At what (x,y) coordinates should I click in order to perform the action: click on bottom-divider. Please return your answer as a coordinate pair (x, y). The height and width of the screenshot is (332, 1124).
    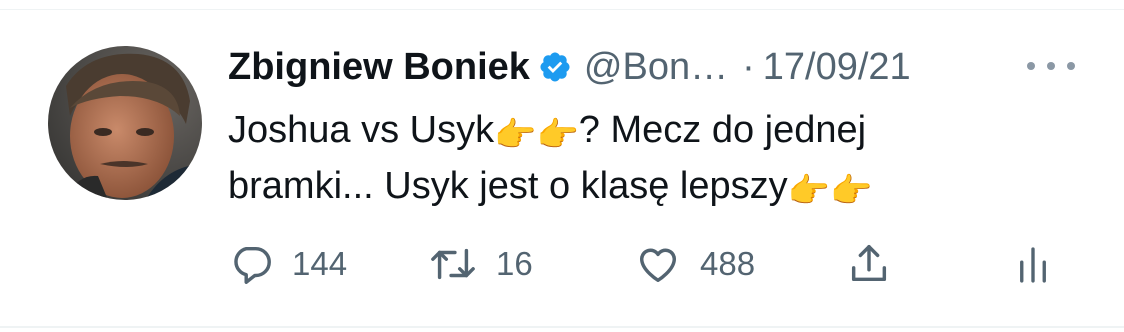
    Looking at the image, I should click on (562, 327).